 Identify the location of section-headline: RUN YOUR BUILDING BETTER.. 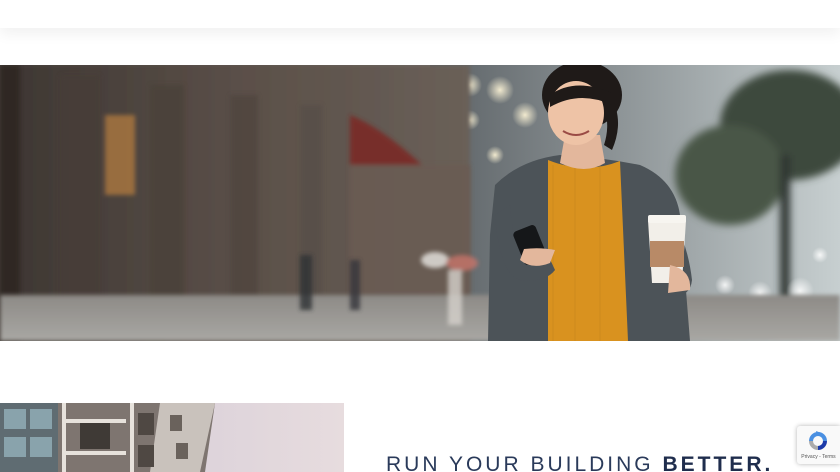
(579, 462).